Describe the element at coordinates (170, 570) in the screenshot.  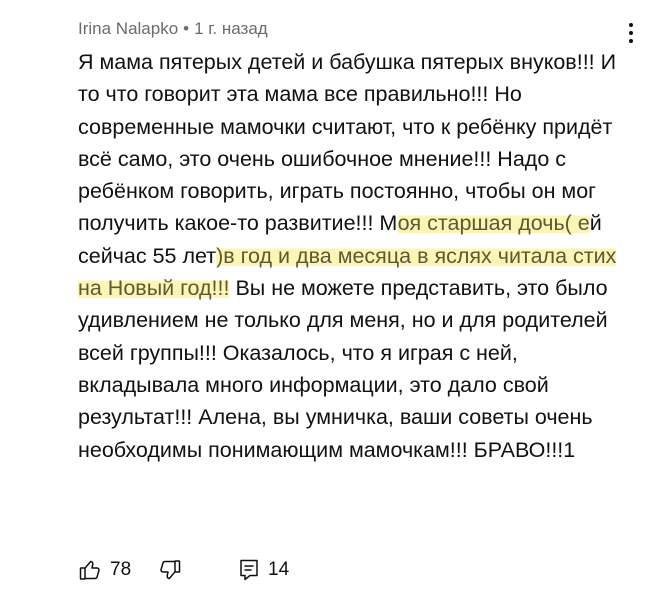
I see `thumbs-down-icon` at that location.